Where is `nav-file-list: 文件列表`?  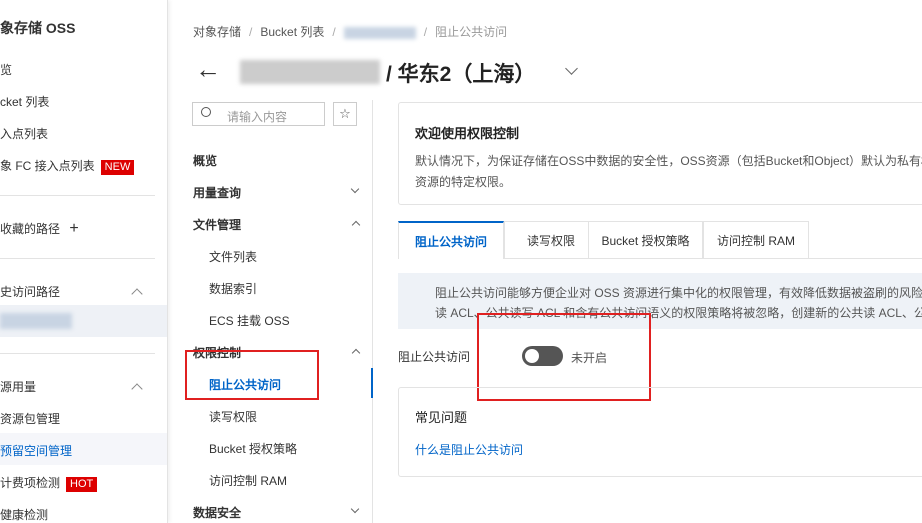 nav-file-list: 文件列表 is located at coordinates (233, 256).